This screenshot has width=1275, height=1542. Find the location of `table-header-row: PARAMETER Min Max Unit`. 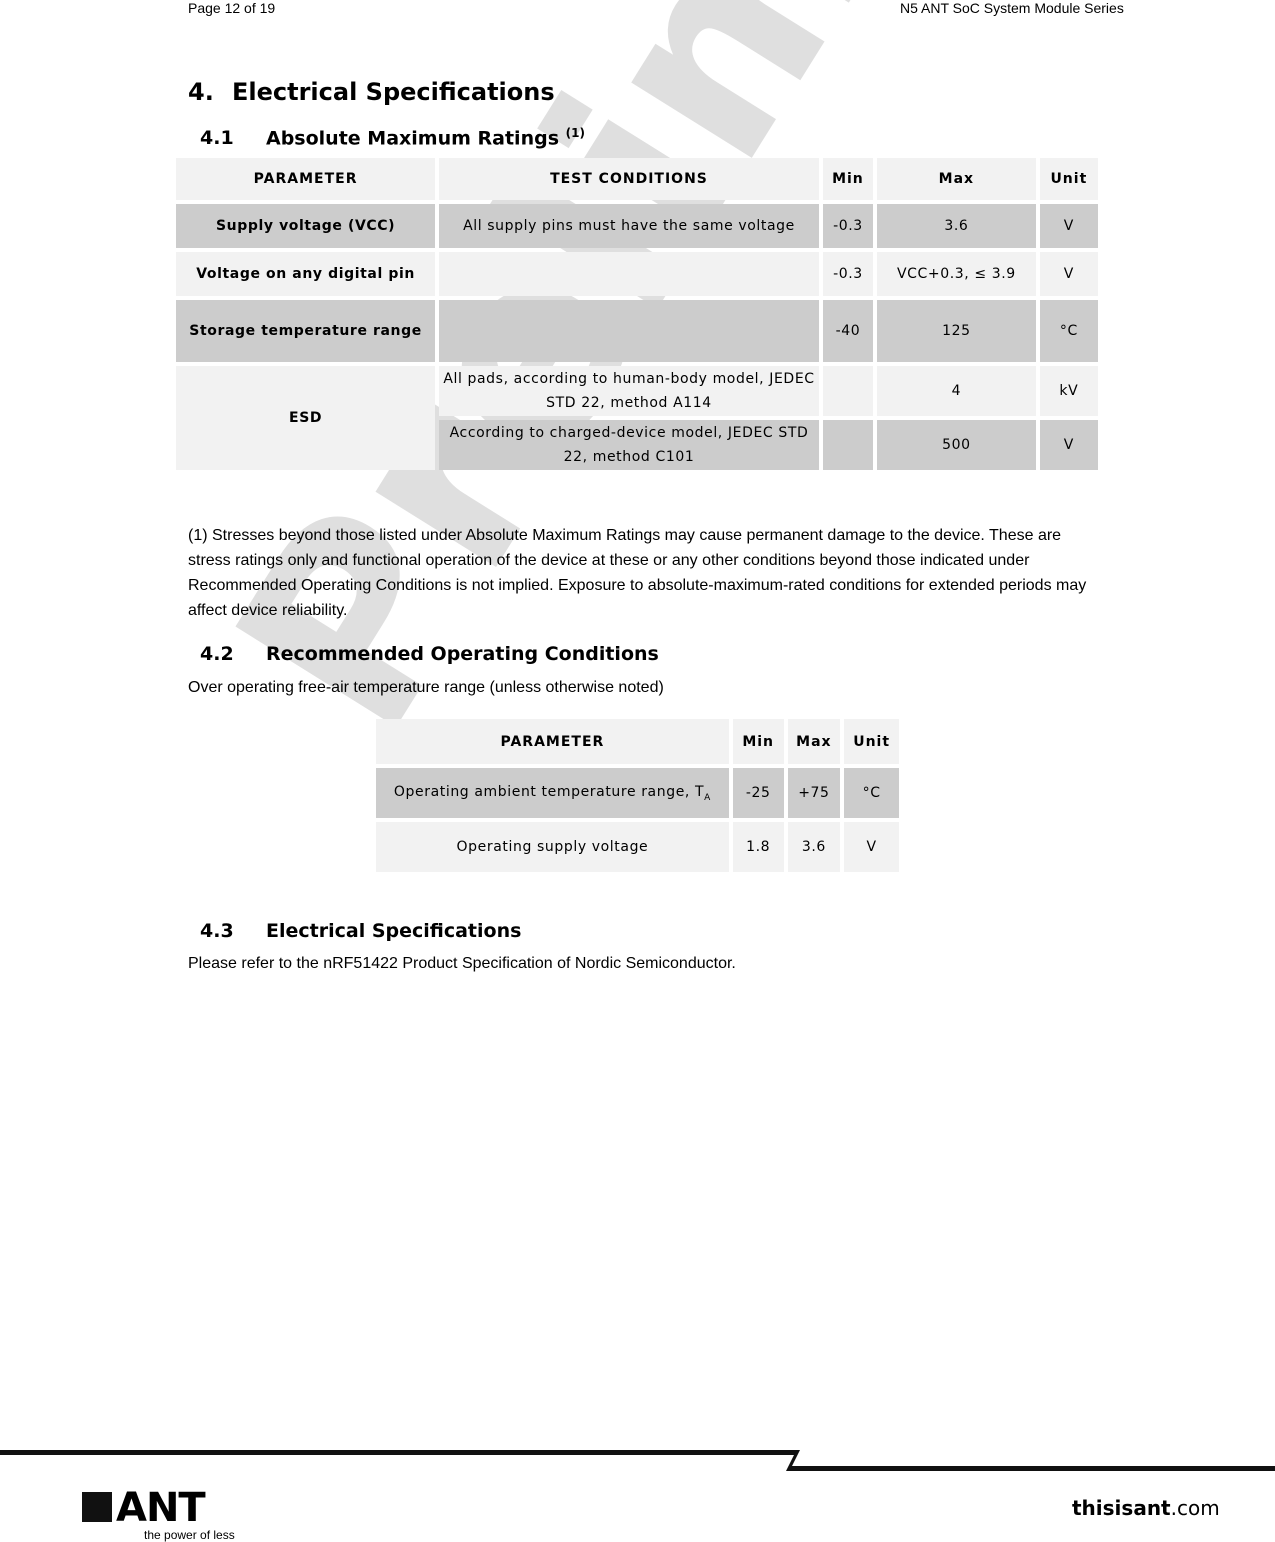

table-header-row: PARAMETER Min Max Unit is located at coordinates (637, 741).